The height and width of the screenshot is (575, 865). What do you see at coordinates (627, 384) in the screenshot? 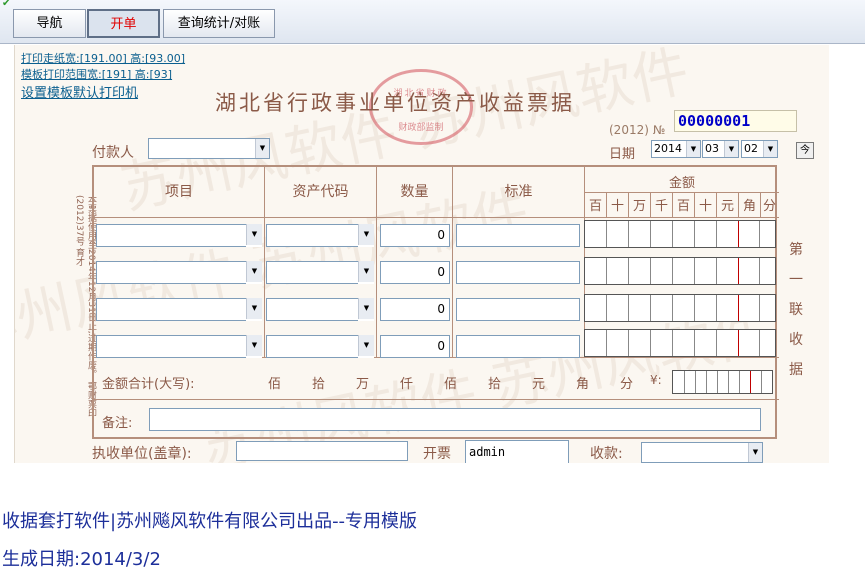
I see `total-unit: 分` at bounding box center [627, 384].